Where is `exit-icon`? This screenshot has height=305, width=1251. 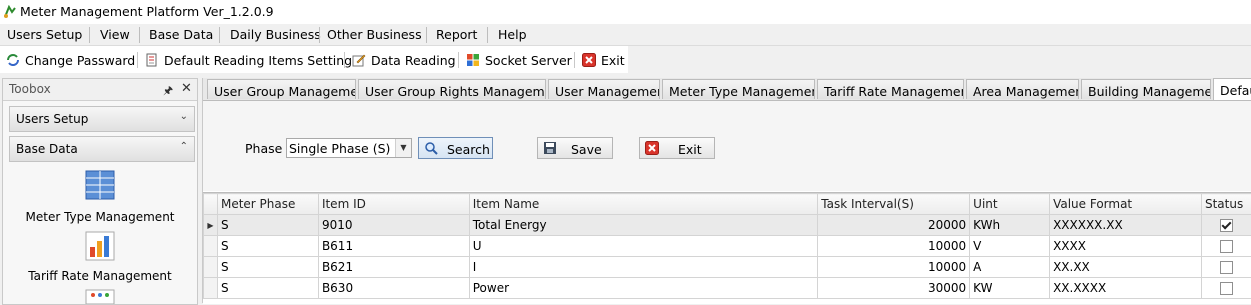
exit-icon is located at coordinates (589, 60).